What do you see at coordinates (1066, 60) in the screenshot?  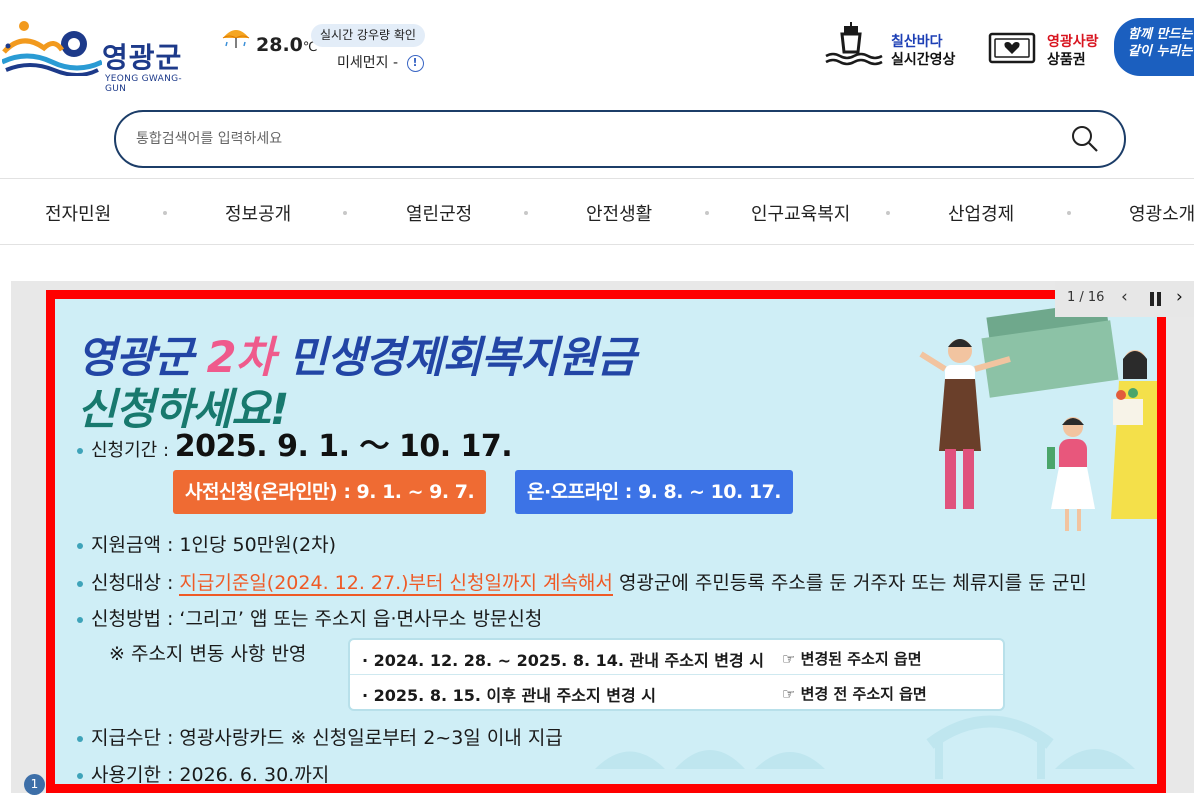 I see `gift-card-label: 상품권` at bounding box center [1066, 60].